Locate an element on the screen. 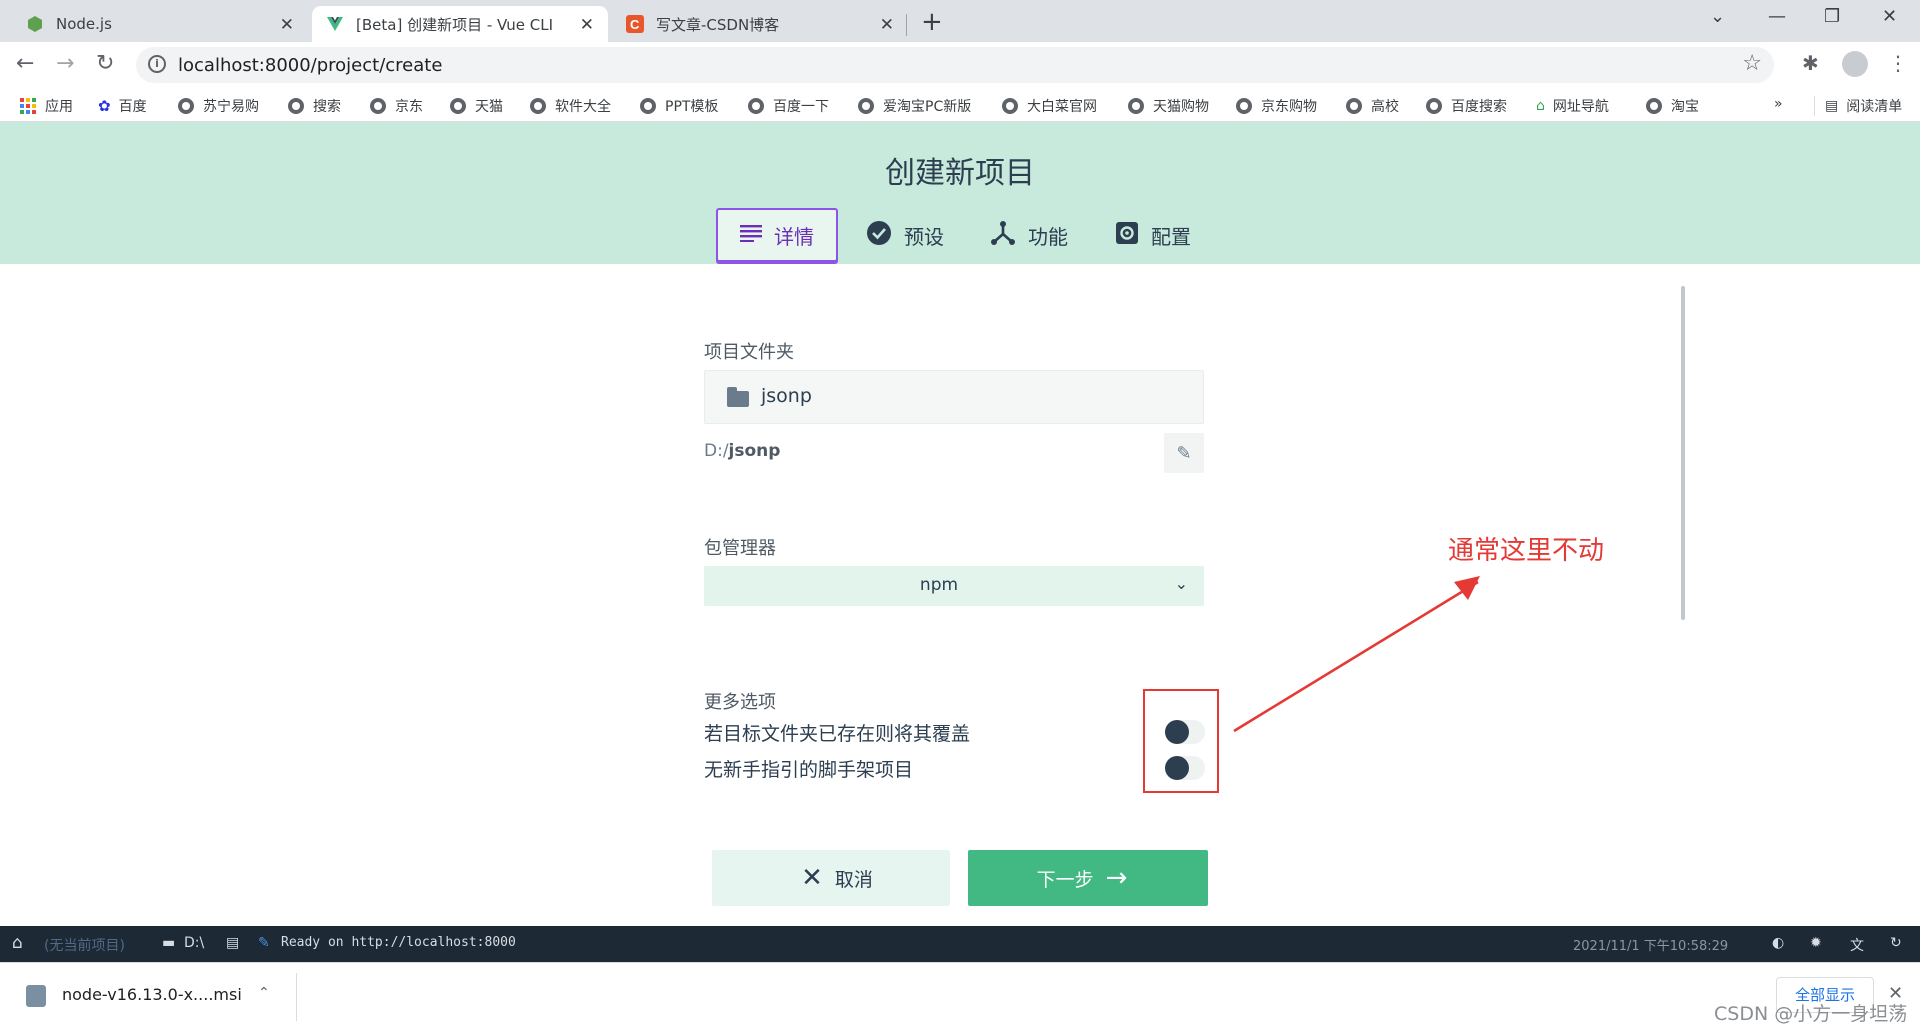 The width and height of the screenshot is (1920, 1030). bookmark-item: 高校 is located at coordinates (1372, 106).